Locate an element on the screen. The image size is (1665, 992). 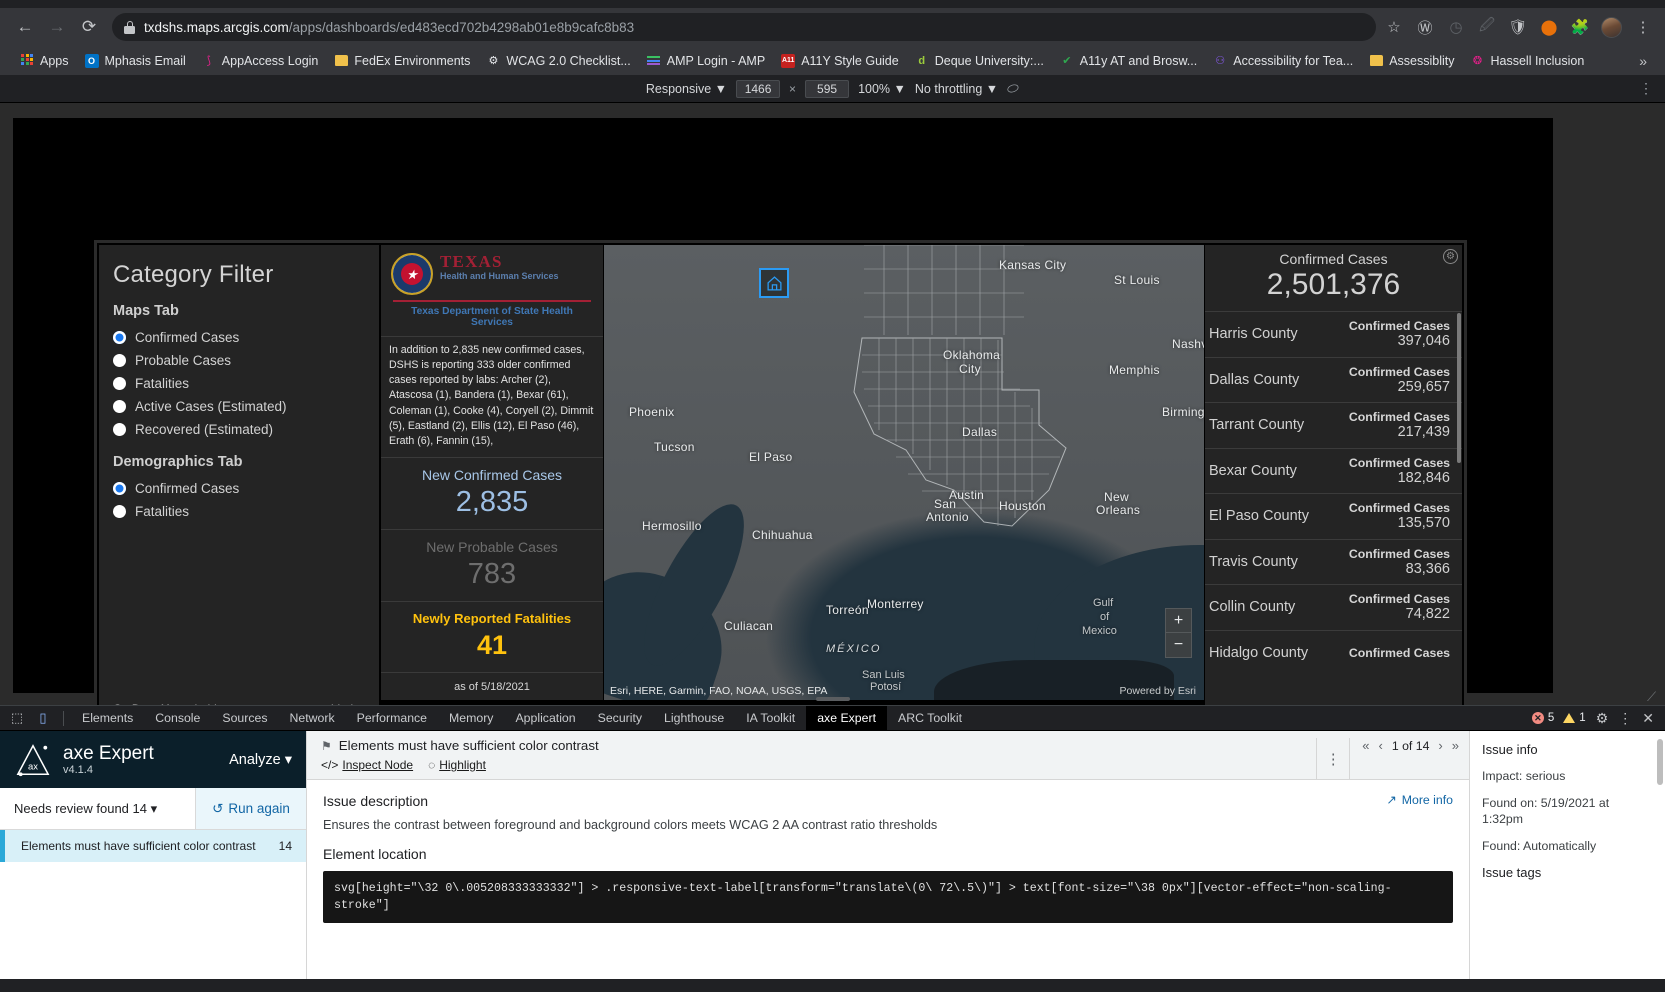
bookmark-hassell-inclusion: ❂ Hassell Inclusion is located at coordinates (1527, 61).